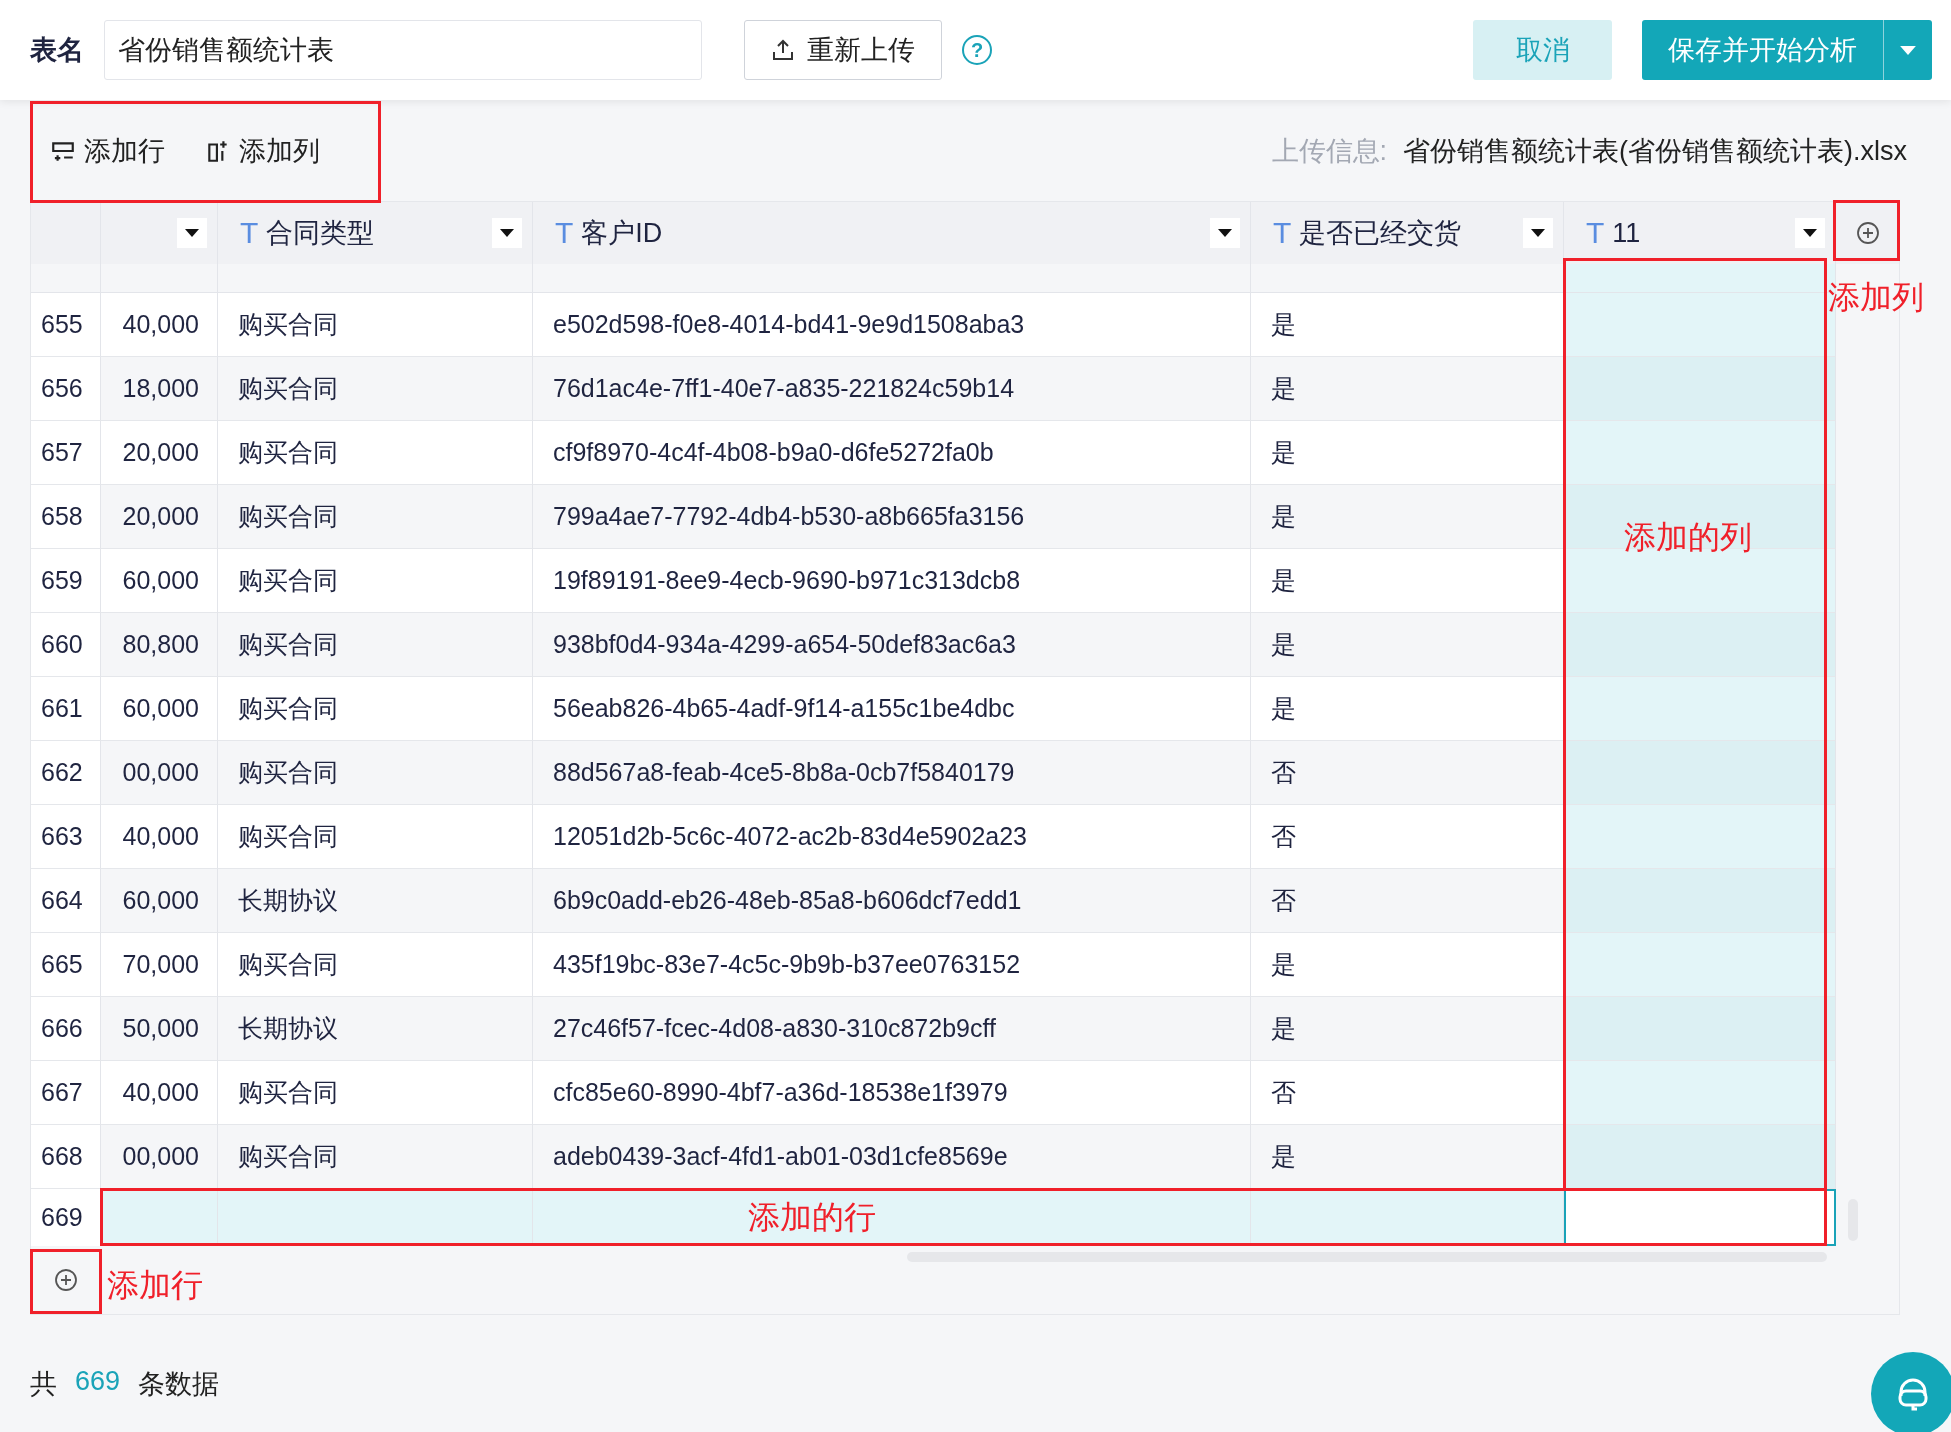 Image resolution: width=1951 pixels, height=1432 pixels. Describe the element at coordinates (66, 1093) in the screenshot. I see `row-number: 667` at that location.